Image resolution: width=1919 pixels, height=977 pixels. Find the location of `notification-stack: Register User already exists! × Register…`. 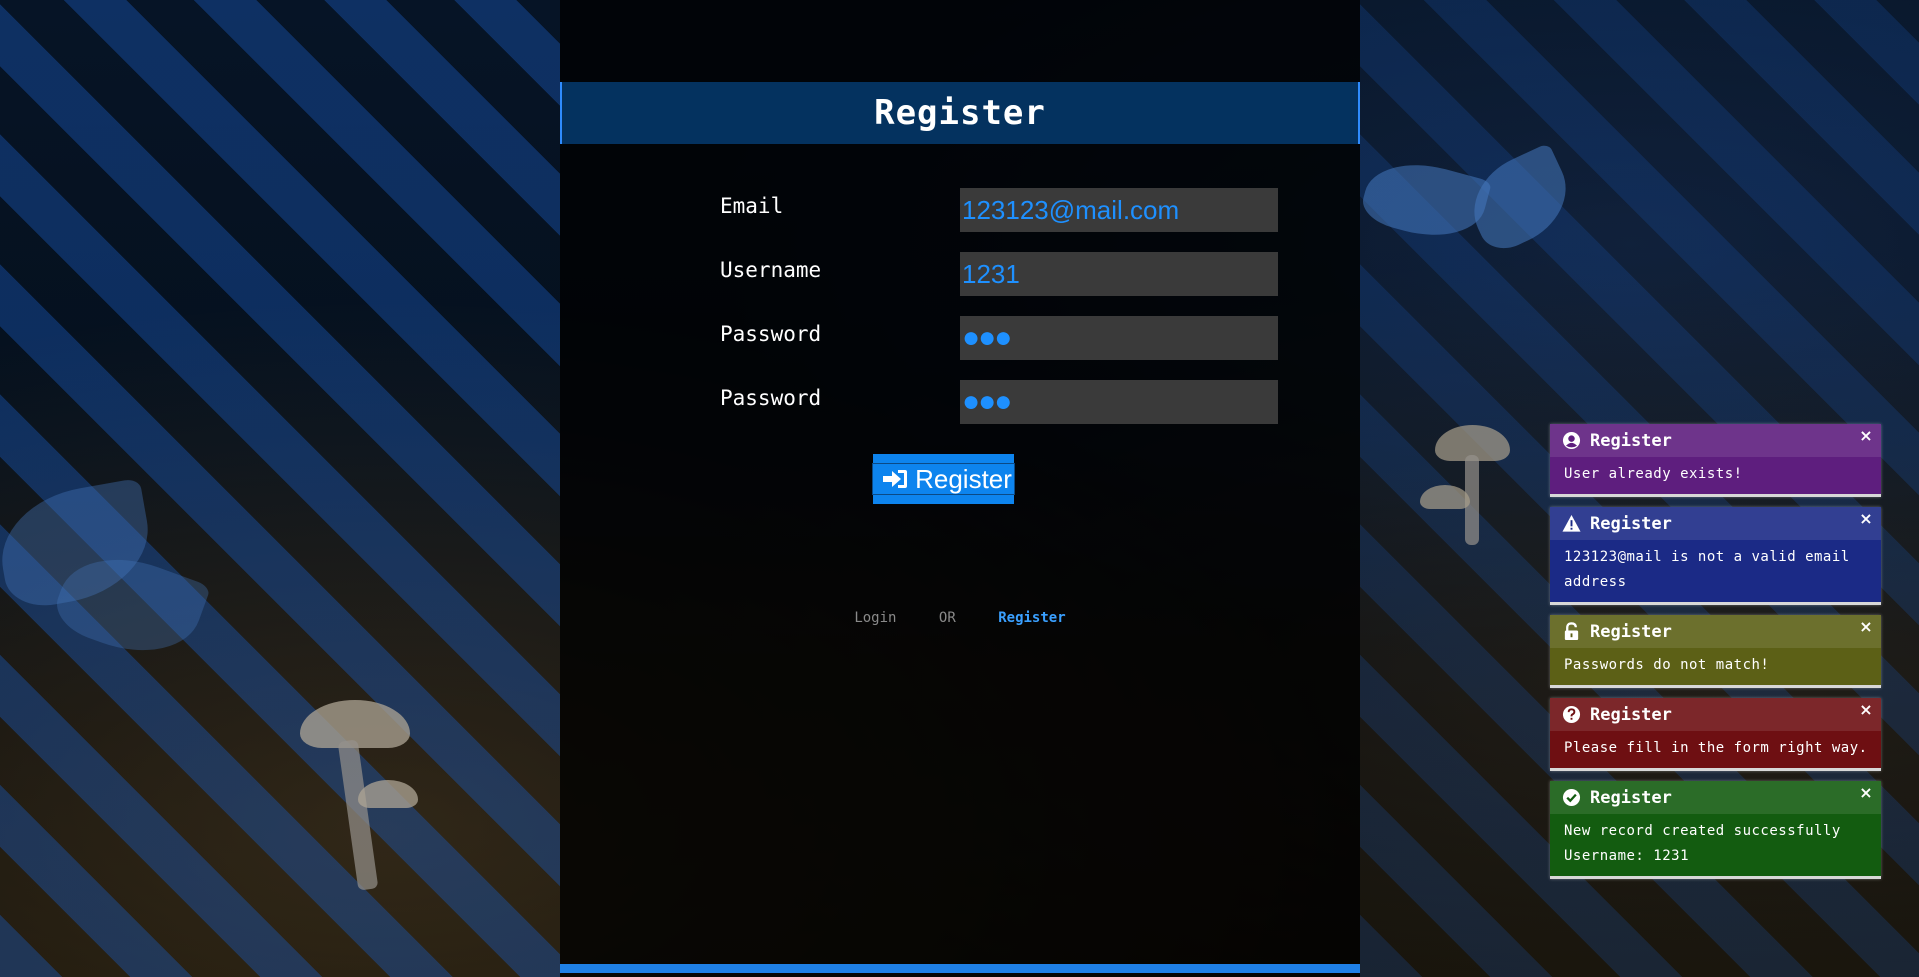

notification-stack: Register User already exists! × Register… is located at coordinates (1715, 656).